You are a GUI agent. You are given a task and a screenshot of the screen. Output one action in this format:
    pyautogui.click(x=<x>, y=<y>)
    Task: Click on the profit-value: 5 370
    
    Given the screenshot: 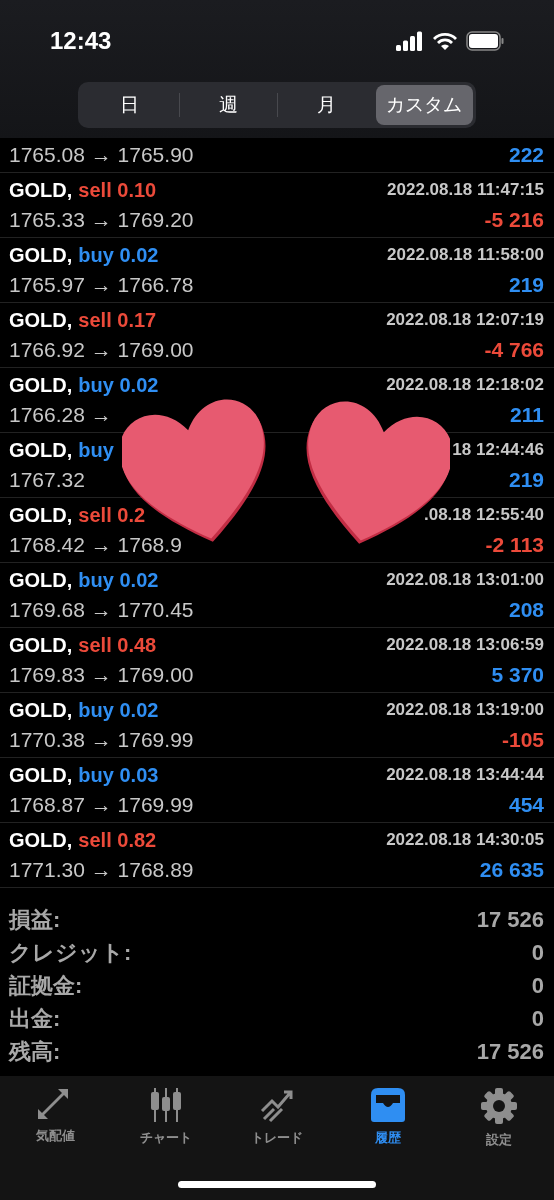 What is the action you would take?
    pyautogui.click(x=517, y=675)
    